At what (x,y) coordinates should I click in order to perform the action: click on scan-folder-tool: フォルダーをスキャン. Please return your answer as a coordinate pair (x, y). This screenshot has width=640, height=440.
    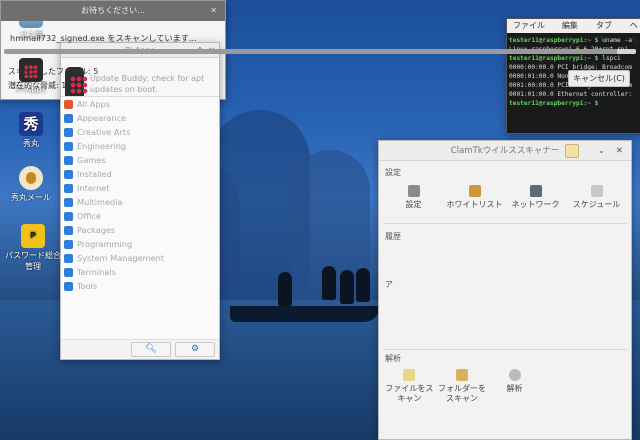
    Looking at the image, I should click on (462, 386).